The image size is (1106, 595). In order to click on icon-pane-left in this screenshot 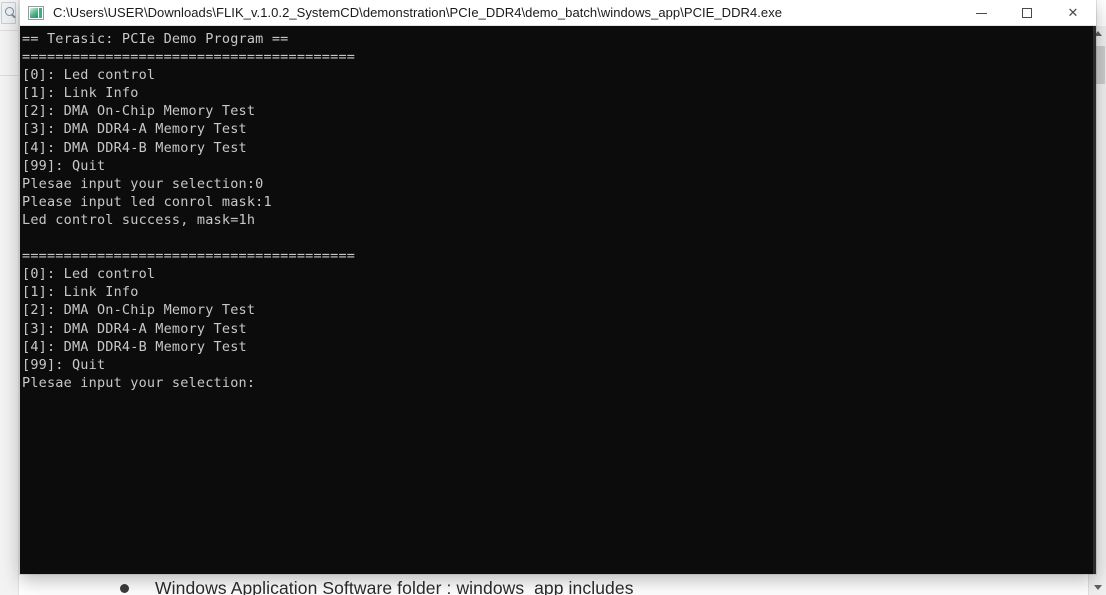, I will do `click(34, 12)`.